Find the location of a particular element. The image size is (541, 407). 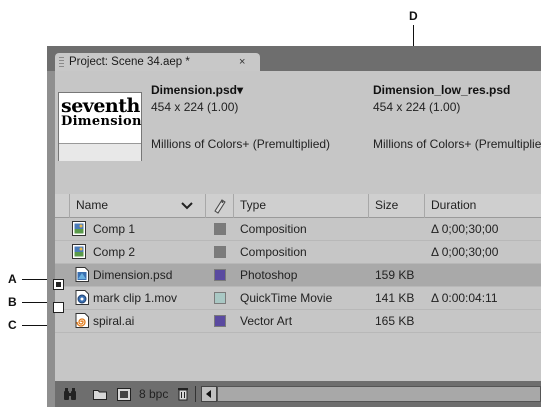

table-row: Dimension.psd Photoshop 159 KB is located at coordinates (298, 275).